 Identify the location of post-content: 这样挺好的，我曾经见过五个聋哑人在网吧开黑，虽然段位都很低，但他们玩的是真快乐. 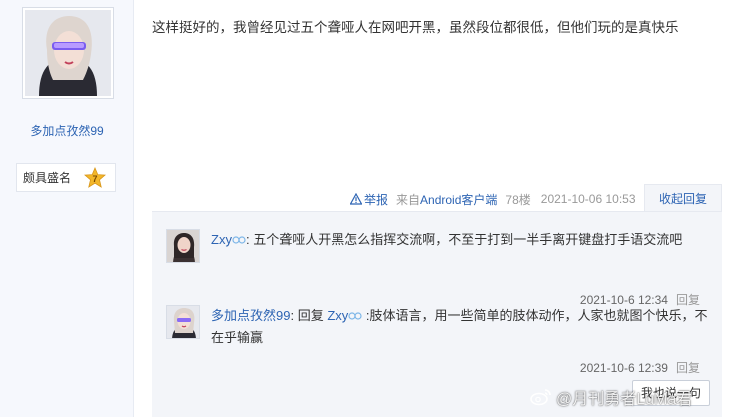
(415, 27).